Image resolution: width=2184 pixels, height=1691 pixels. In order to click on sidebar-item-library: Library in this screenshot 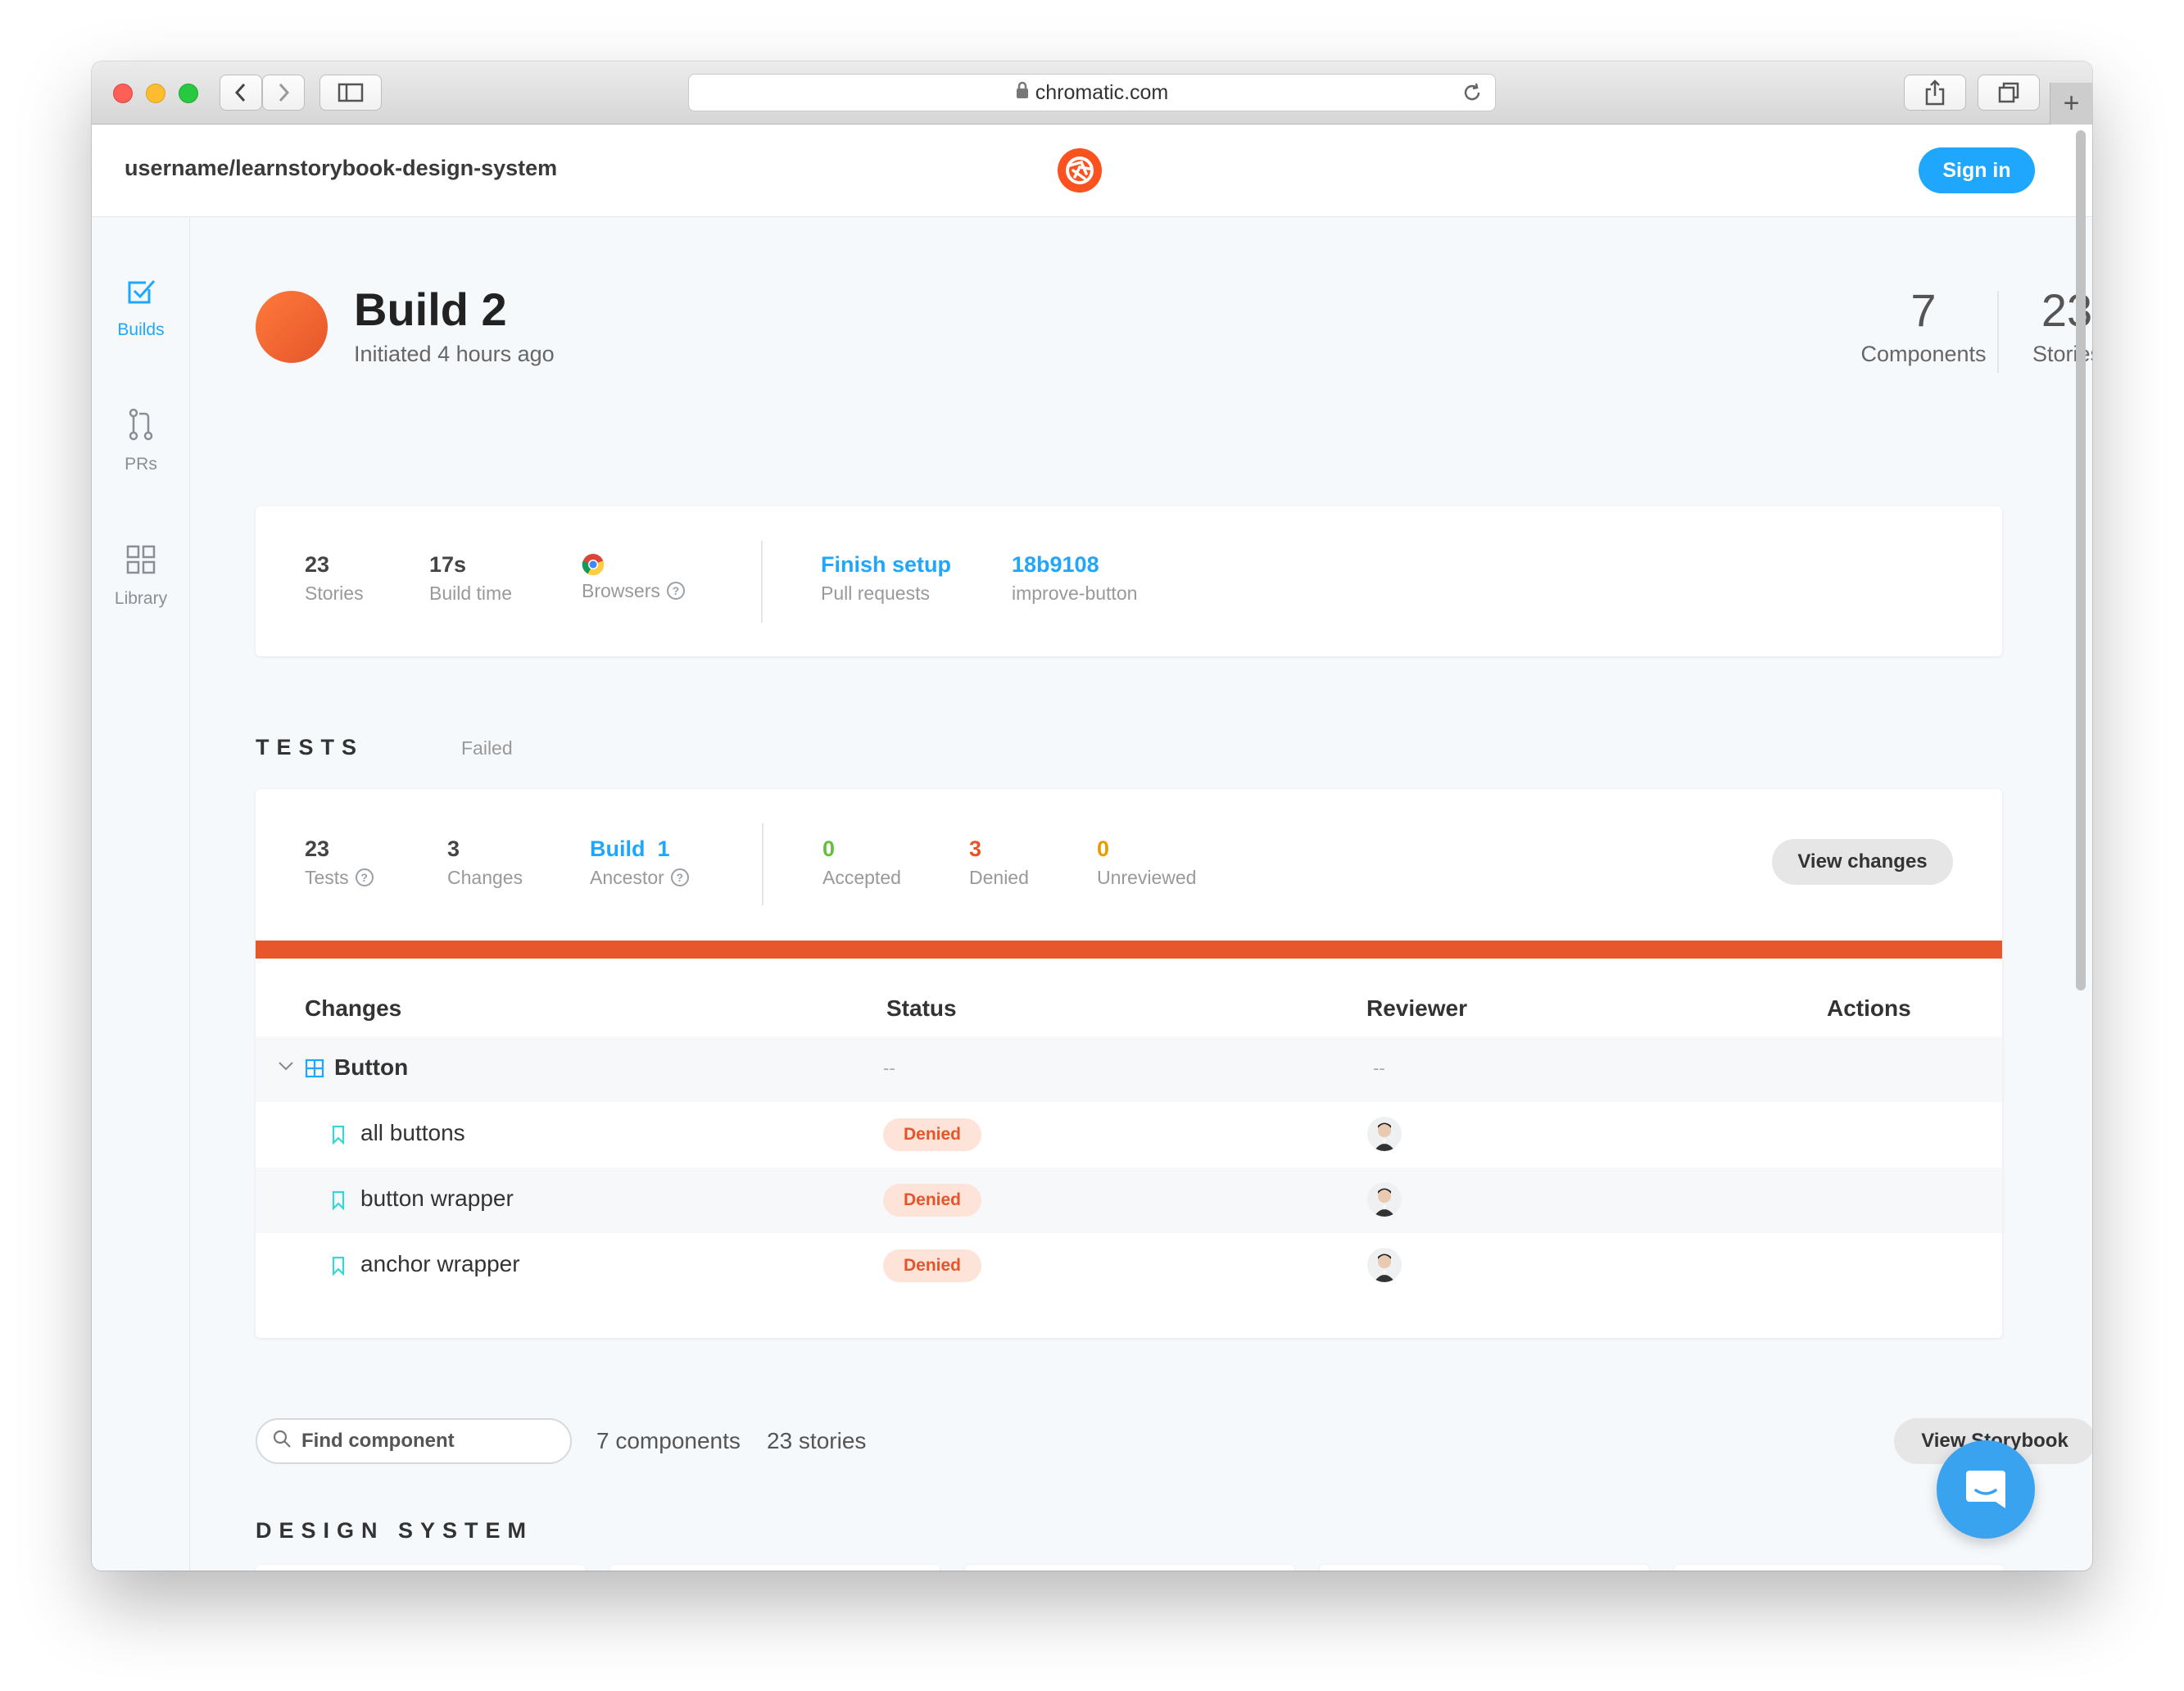, I will do `click(141, 576)`.